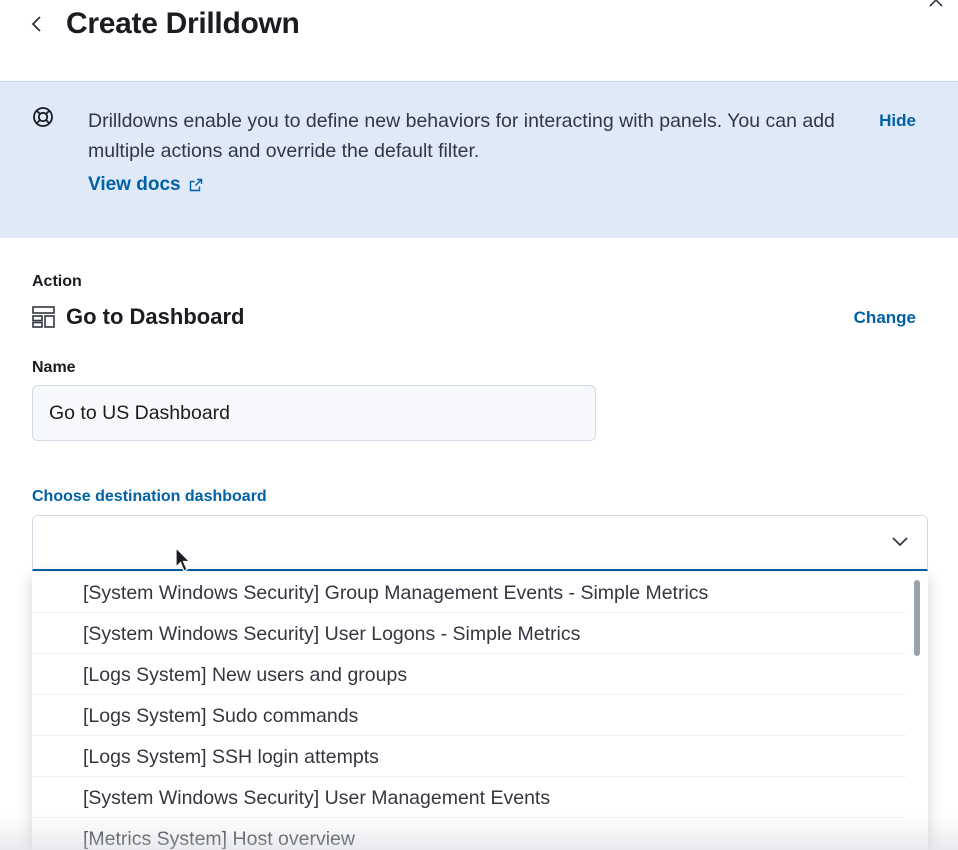  What do you see at coordinates (897, 121) in the screenshot?
I see `hide-button: Hide` at bounding box center [897, 121].